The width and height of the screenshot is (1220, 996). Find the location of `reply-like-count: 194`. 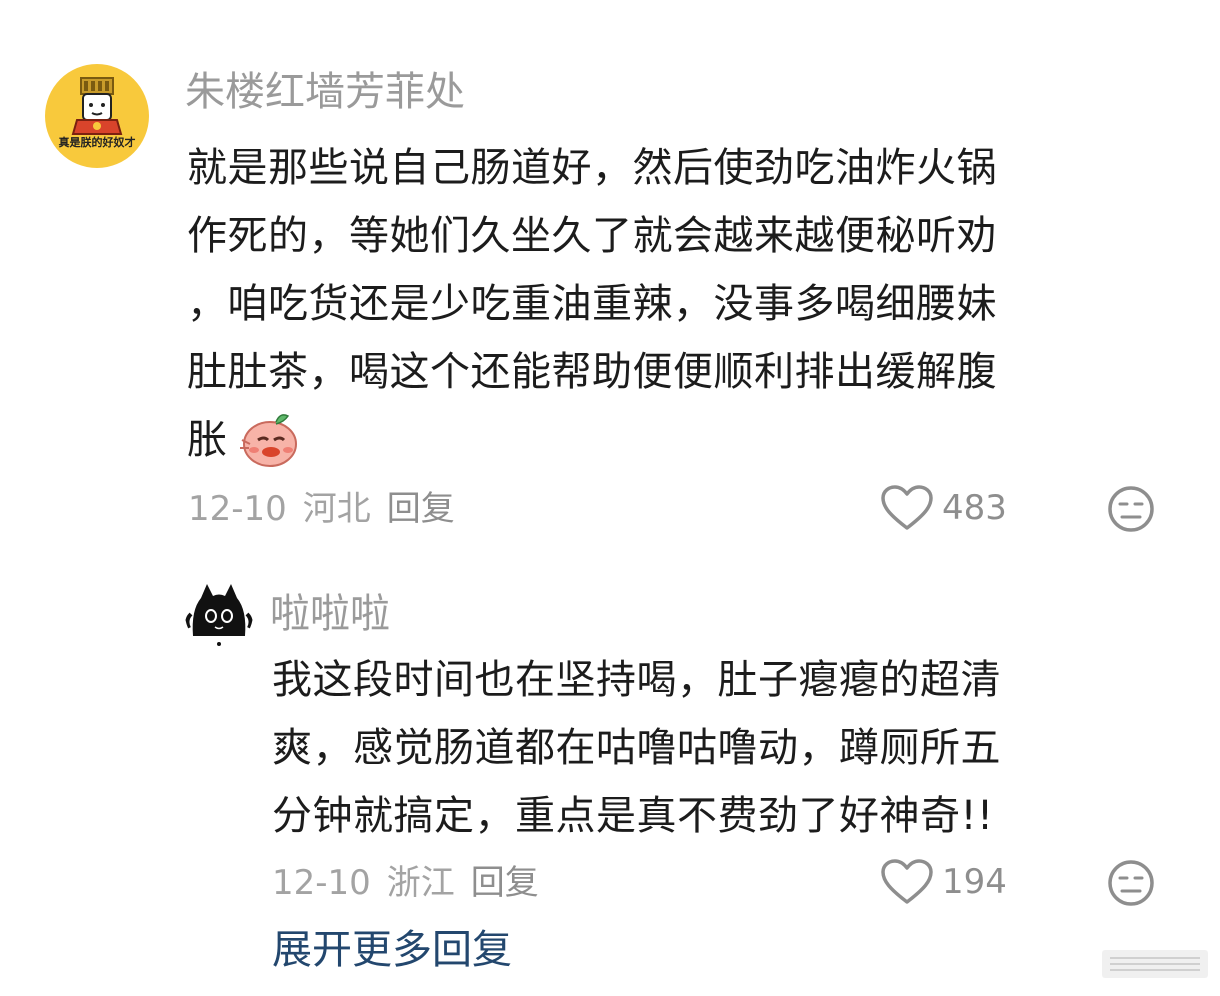

reply-like-count: 194 is located at coordinates (974, 882).